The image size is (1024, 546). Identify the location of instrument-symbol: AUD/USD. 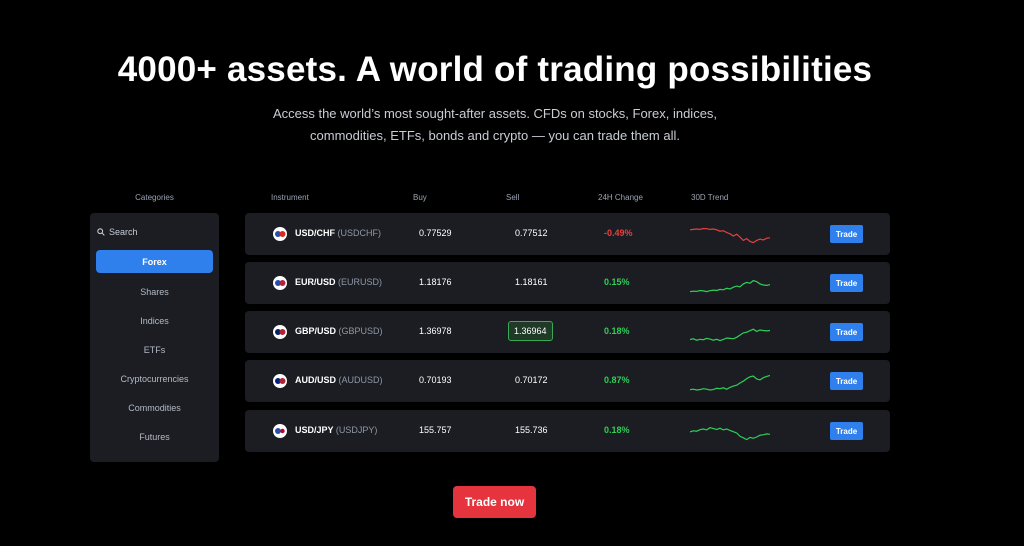
(316, 380).